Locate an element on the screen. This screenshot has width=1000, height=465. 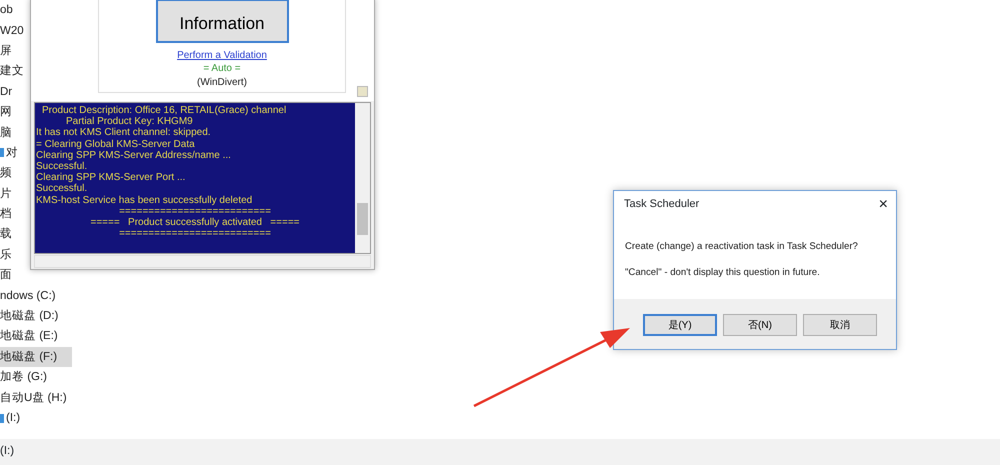
sidebar-item: 建文 is located at coordinates (12, 71).